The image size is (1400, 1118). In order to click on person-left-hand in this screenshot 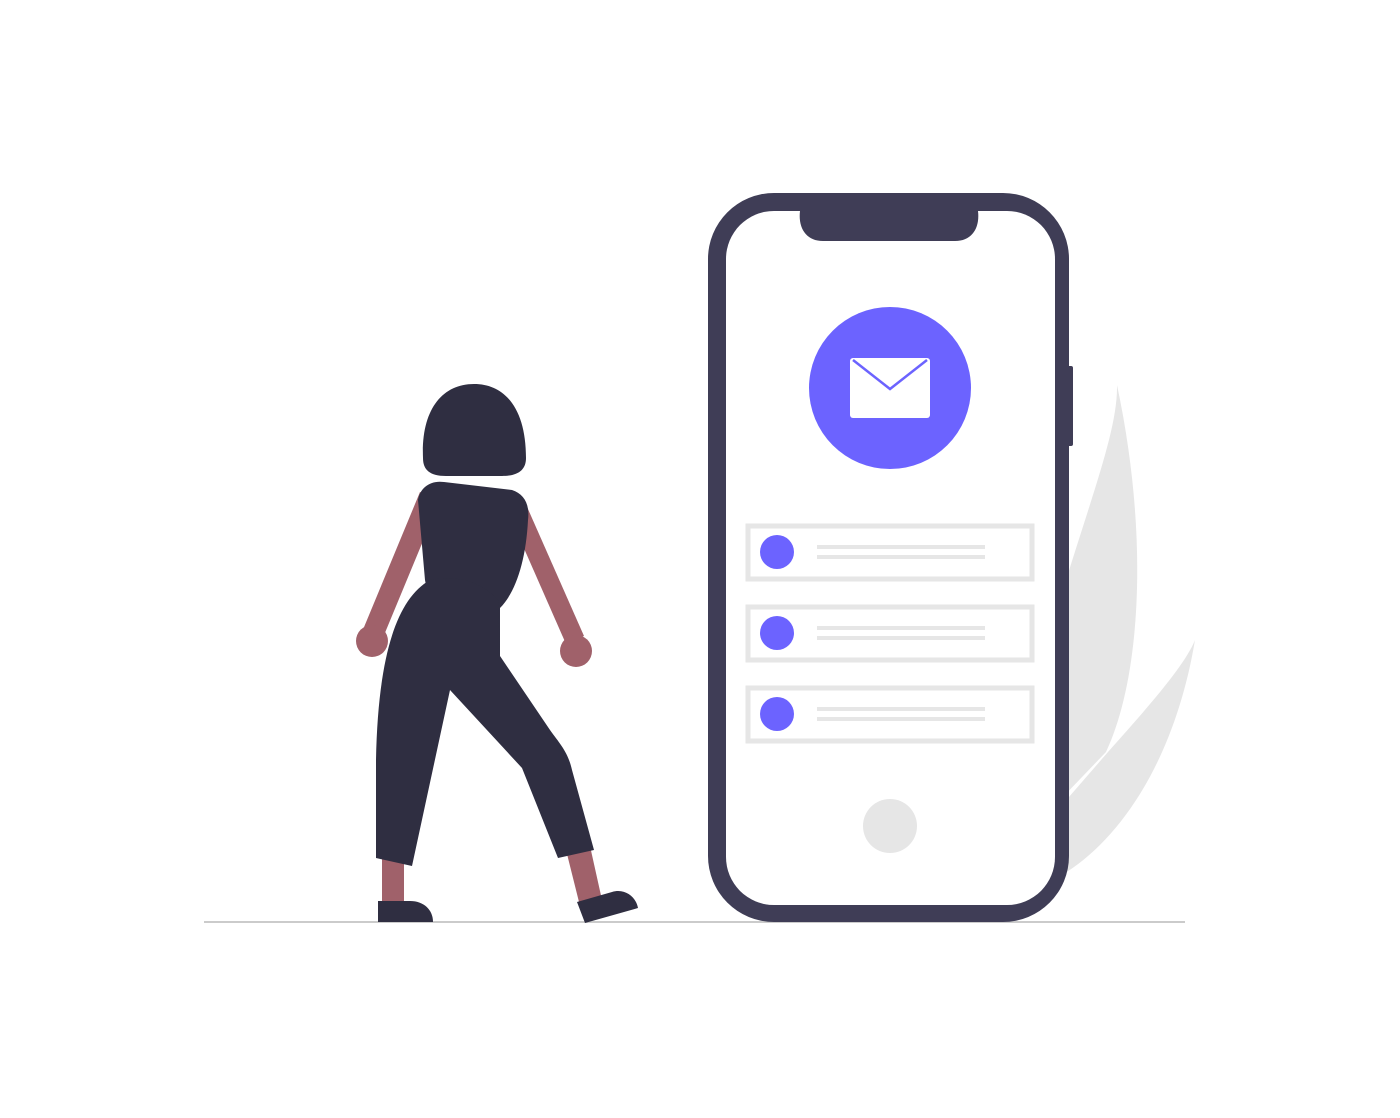, I will do `click(372, 641)`.